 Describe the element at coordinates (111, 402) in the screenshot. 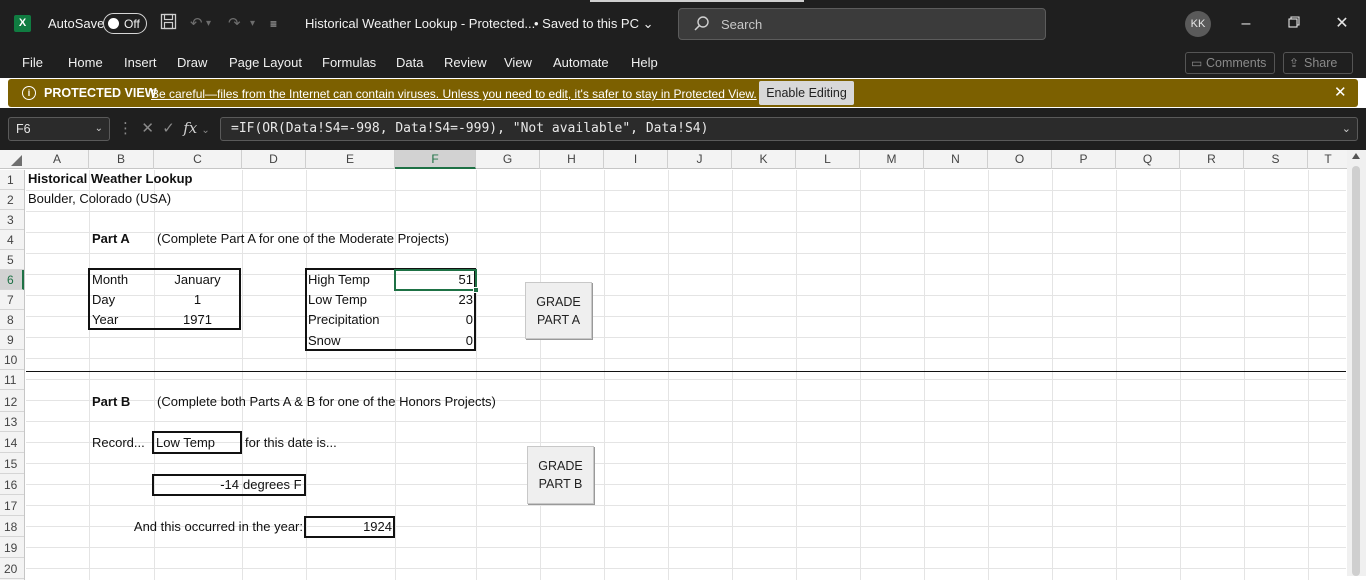

I see `cell-b12-part-b: Part B` at that location.